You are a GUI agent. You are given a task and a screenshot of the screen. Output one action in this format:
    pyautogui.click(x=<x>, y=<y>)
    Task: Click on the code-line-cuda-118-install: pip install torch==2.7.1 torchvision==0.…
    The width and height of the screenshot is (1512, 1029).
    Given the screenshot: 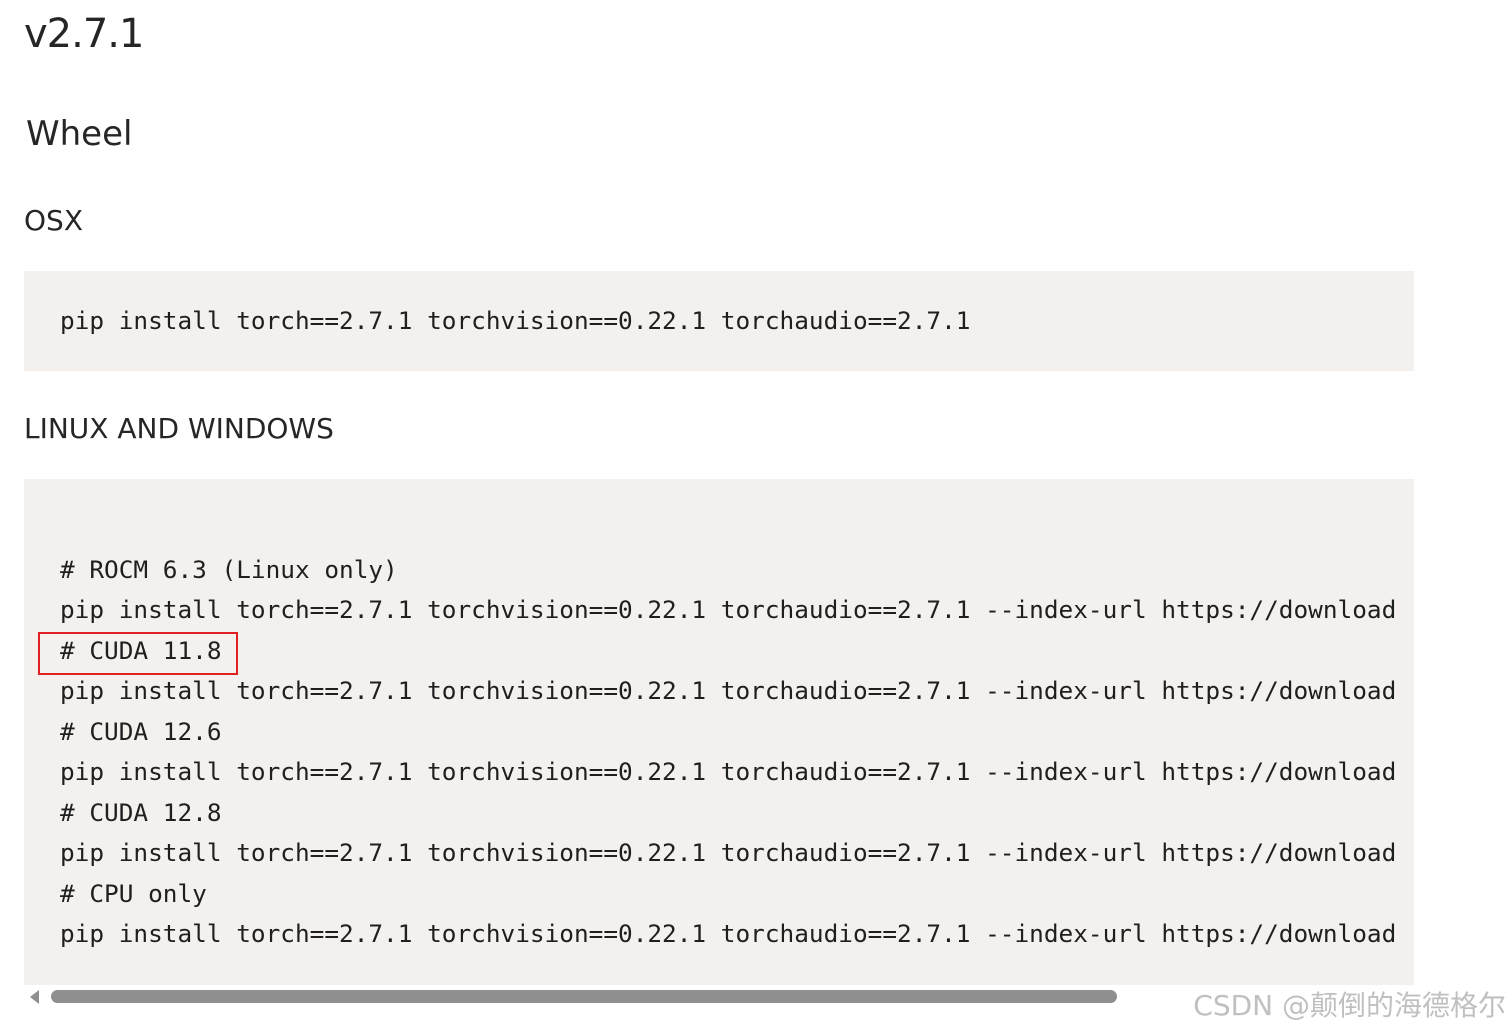 What is the action you would take?
    pyautogui.click(x=728, y=690)
    